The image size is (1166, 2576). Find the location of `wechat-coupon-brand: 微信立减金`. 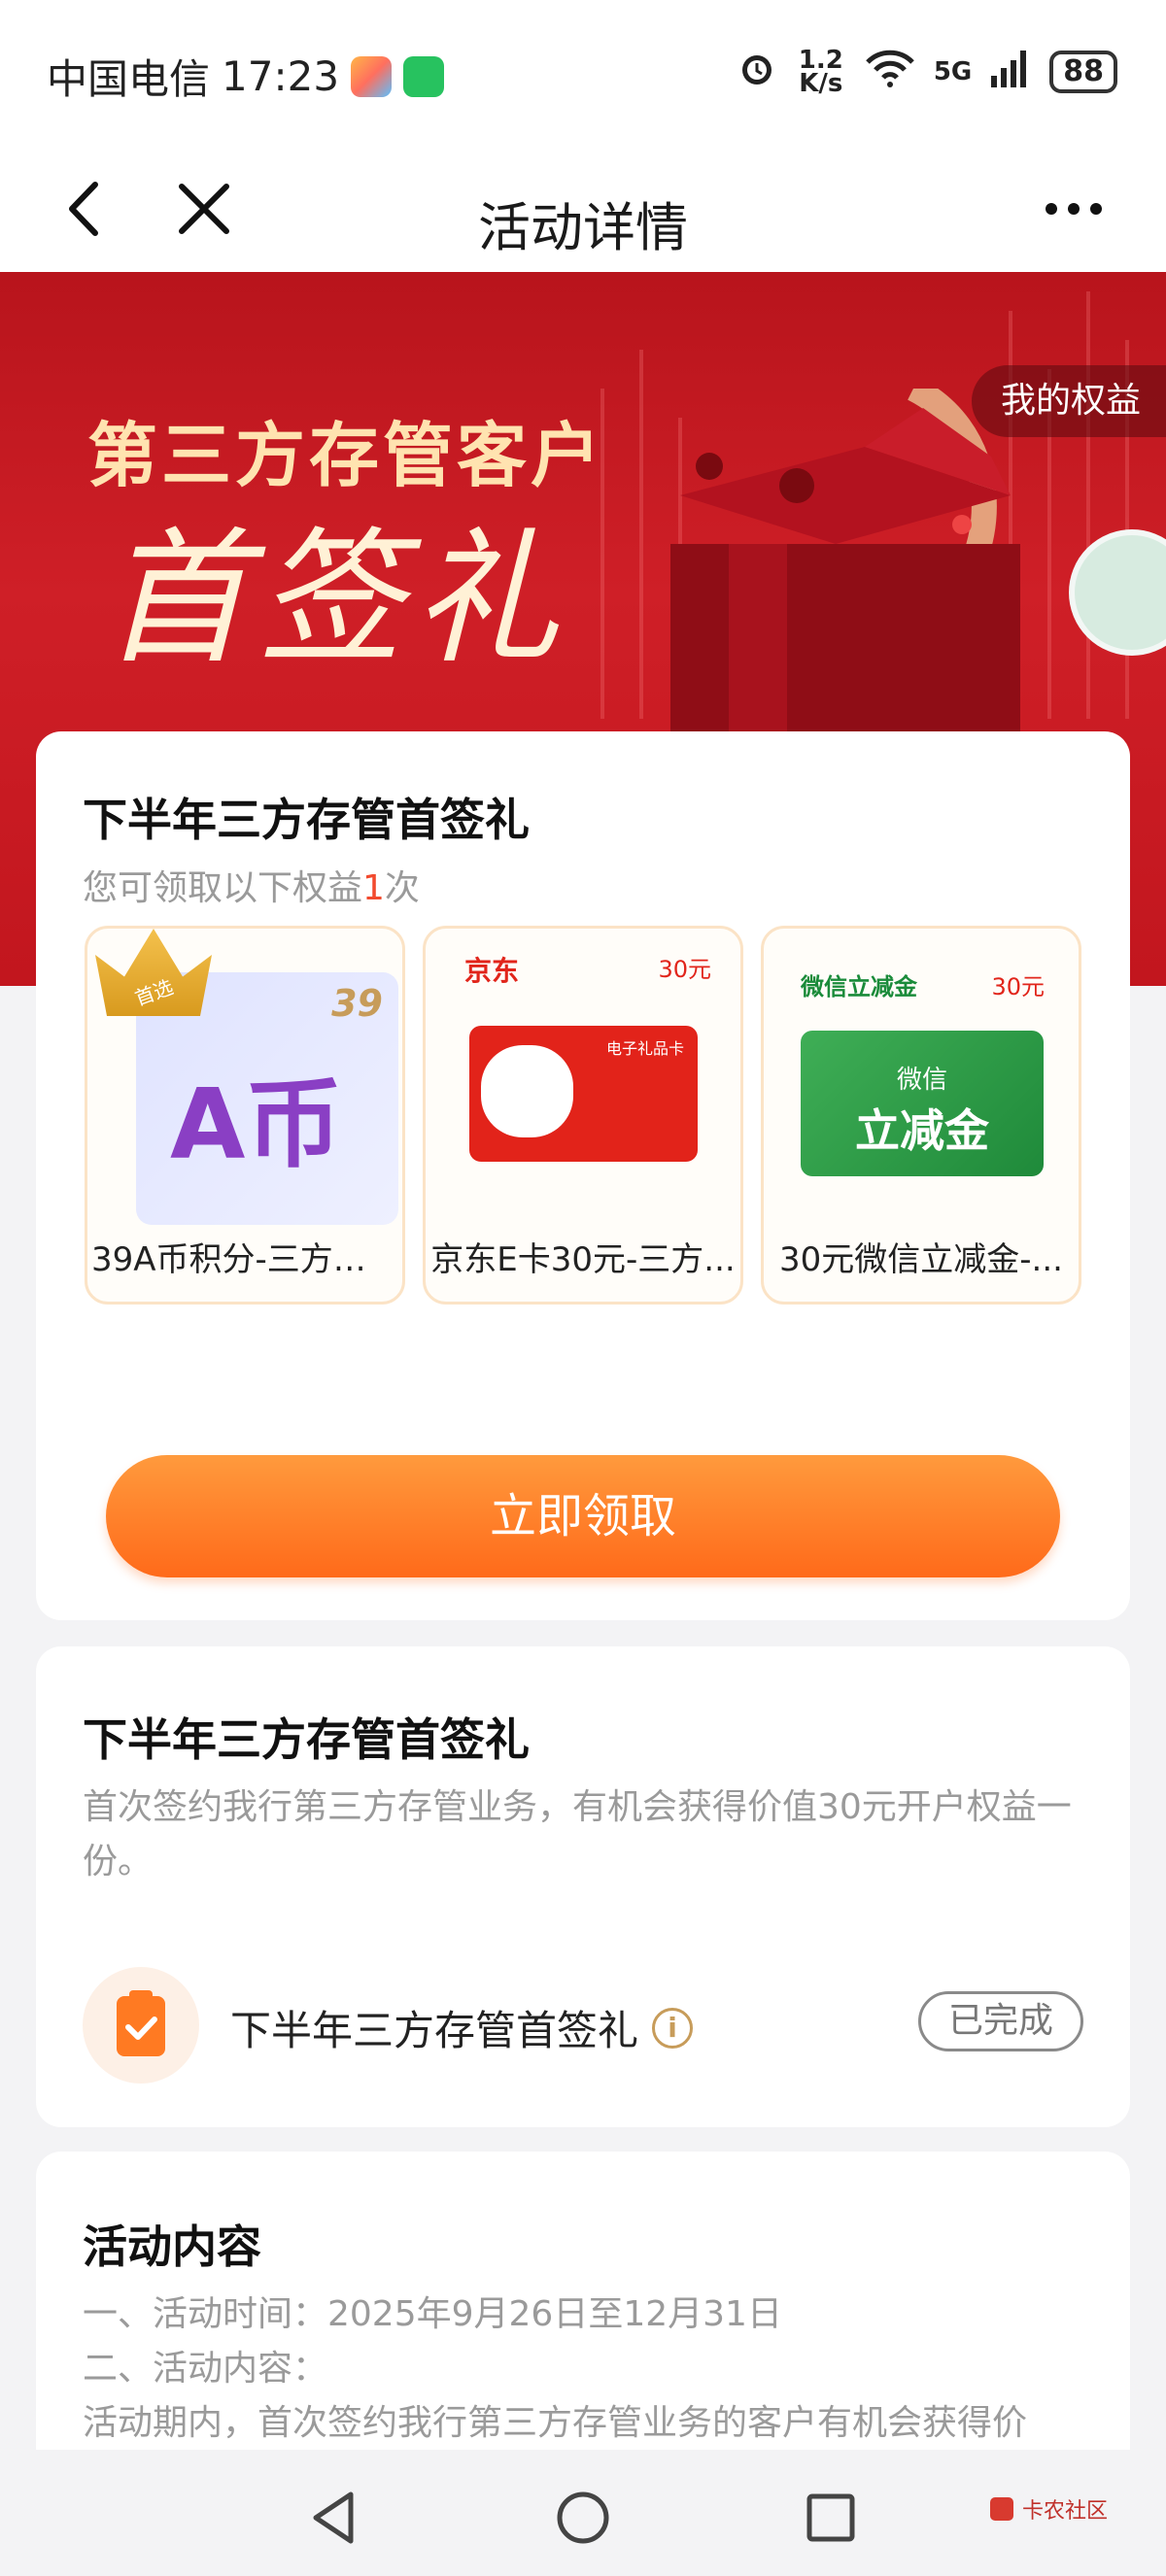

wechat-coupon-brand: 微信立减金 is located at coordinates (859, 986).